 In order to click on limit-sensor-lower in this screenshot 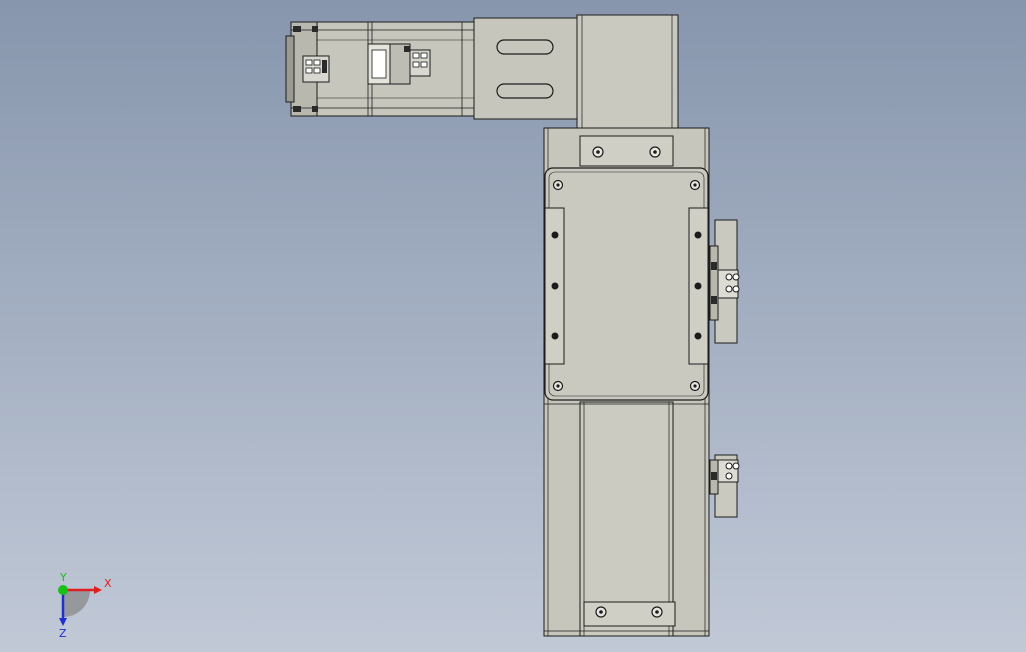, I will do `click(724, 486)`.